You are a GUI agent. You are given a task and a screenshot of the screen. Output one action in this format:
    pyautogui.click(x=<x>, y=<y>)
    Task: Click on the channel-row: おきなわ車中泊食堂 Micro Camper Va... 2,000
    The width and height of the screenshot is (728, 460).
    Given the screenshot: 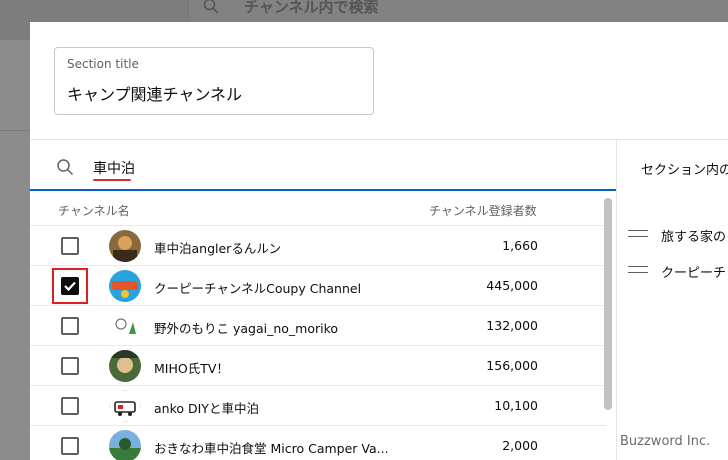 What is the action you would take?
    pyautogui.click(x=318, y=442)
    